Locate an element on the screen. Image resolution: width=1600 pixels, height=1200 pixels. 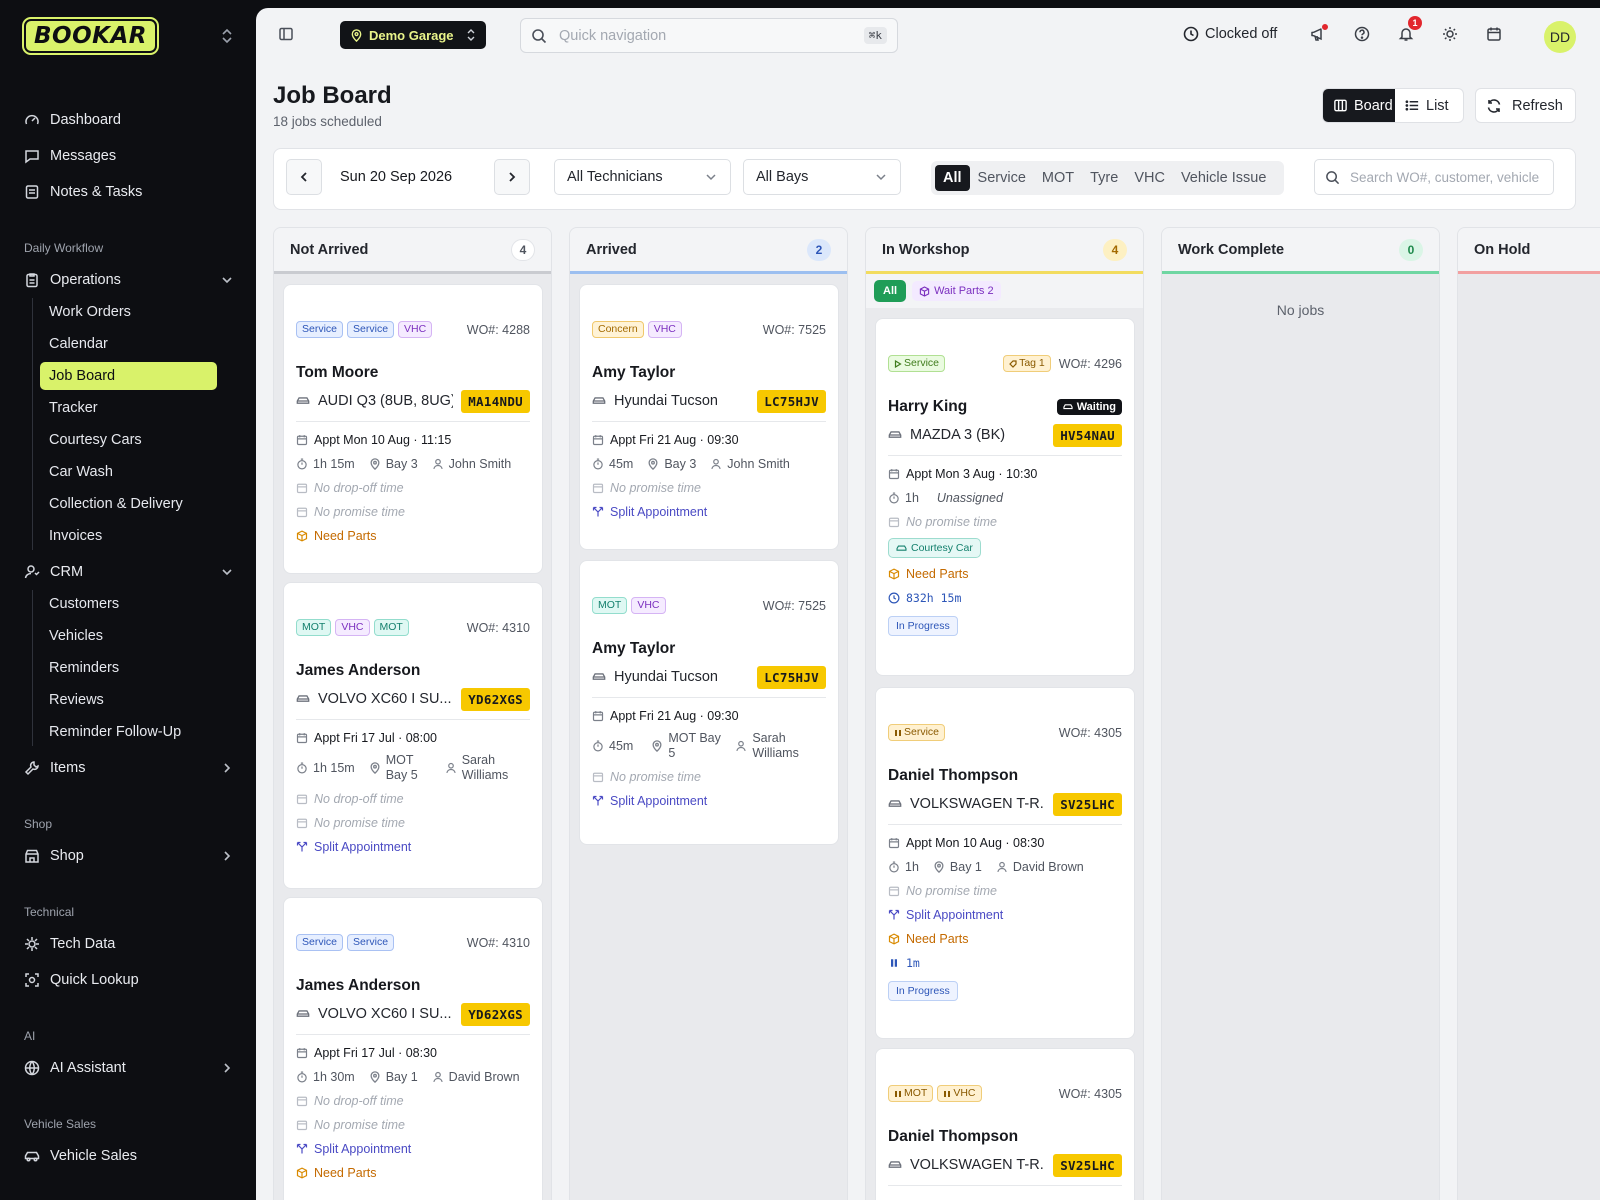
dropoff-label: No drop-off time is located at coordinates (359, 487).